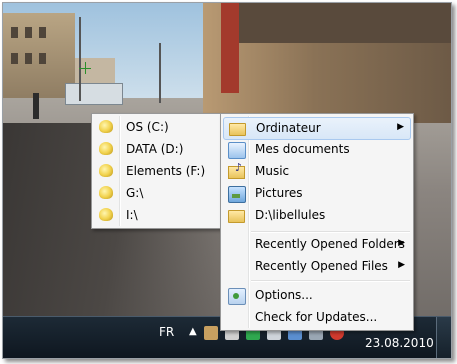 The width and height of the screenshot is (457, 364). I want to click on menu-item-label: Mes documents, so click(302, 149).